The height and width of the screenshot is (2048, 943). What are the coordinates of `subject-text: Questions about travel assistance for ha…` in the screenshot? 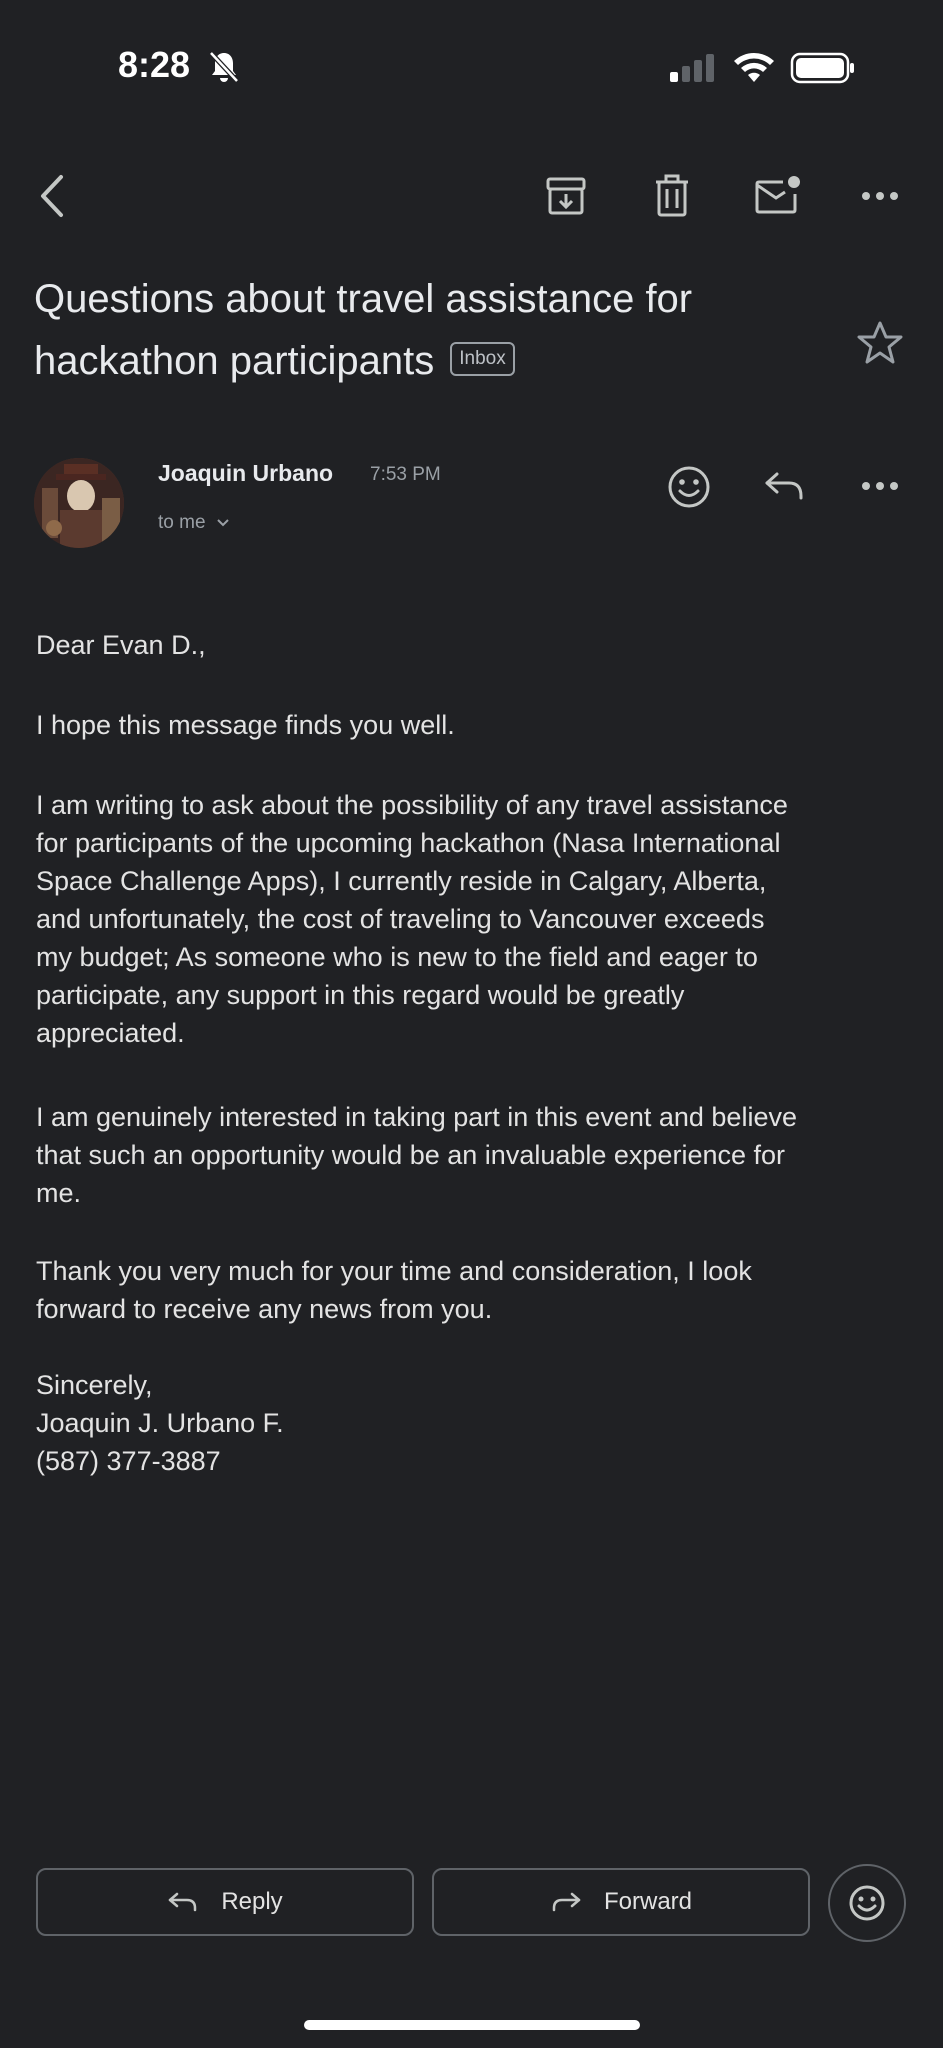 It's located at (363, 330).